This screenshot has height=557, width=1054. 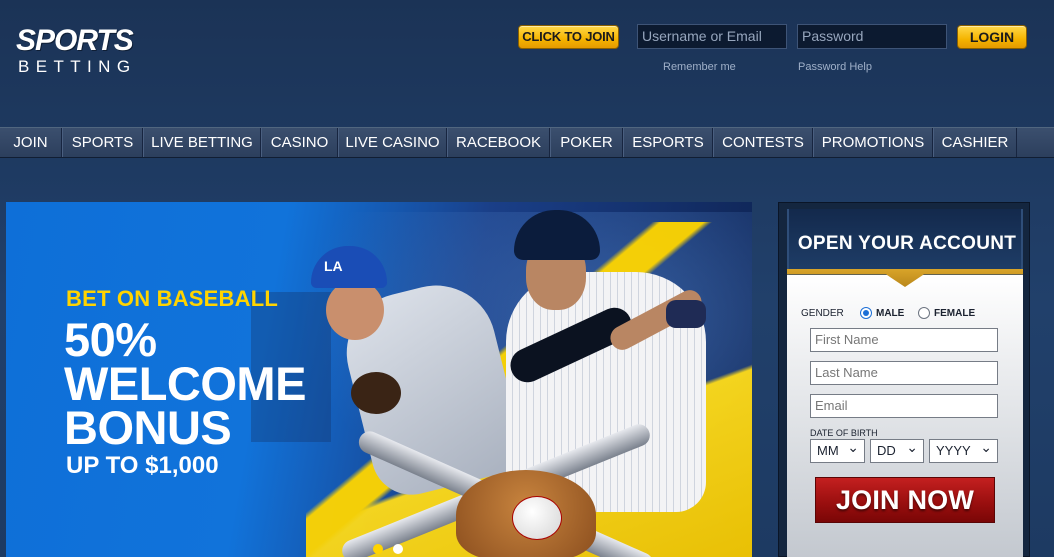 I want to click on nav-item-cashier: CASHIER, so click(x=975, y=142).